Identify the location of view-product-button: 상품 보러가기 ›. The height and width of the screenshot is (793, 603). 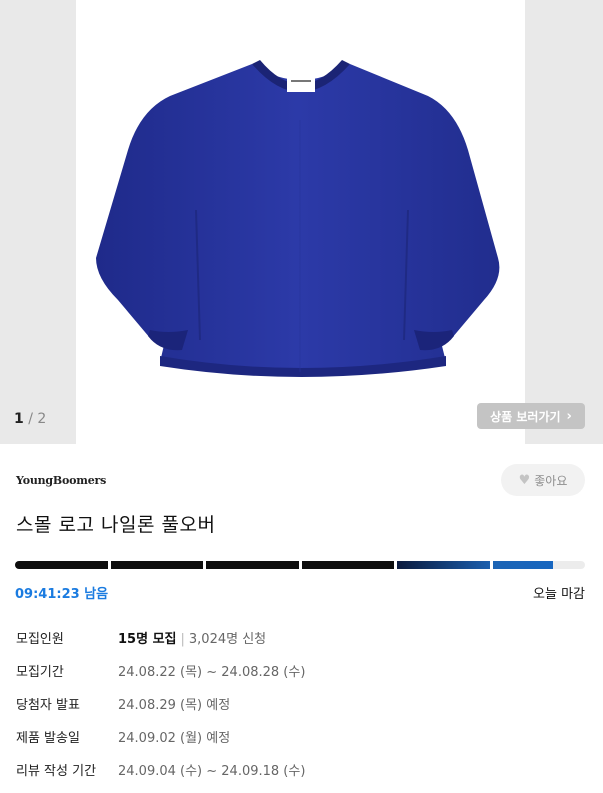
(531, 416).